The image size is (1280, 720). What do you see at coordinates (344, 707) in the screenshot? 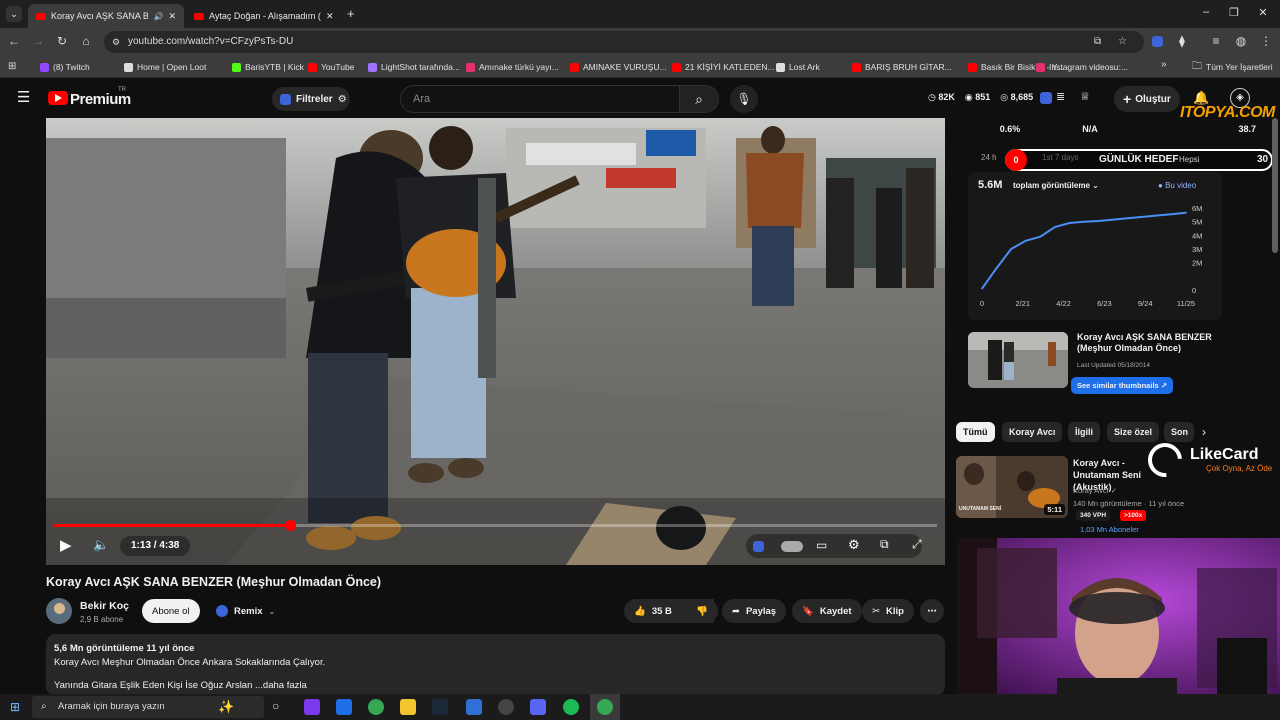
I see `app-icon-calendar` at bounding box center [344, 707].